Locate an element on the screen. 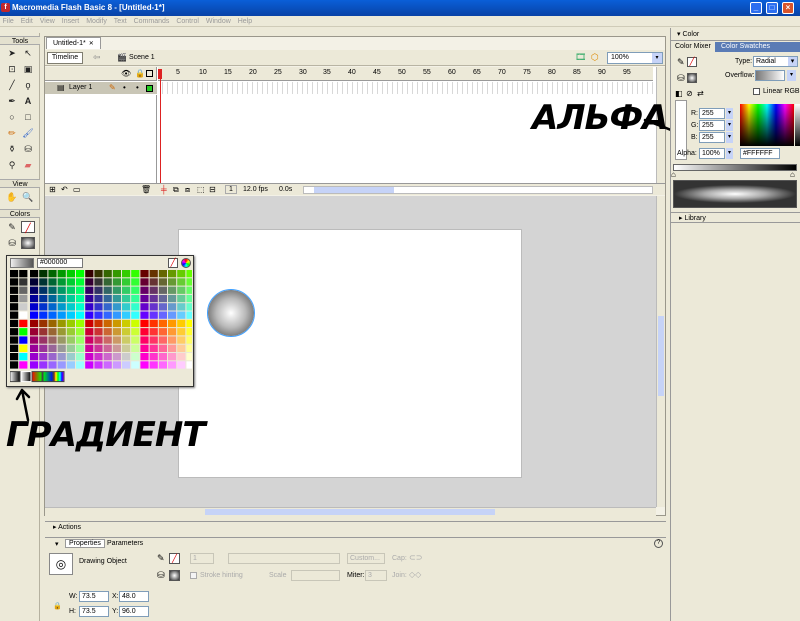 Image resolution: width=800 pixels, height=621 pixels. miter-input: 3 is located at coordinates (376, 575).